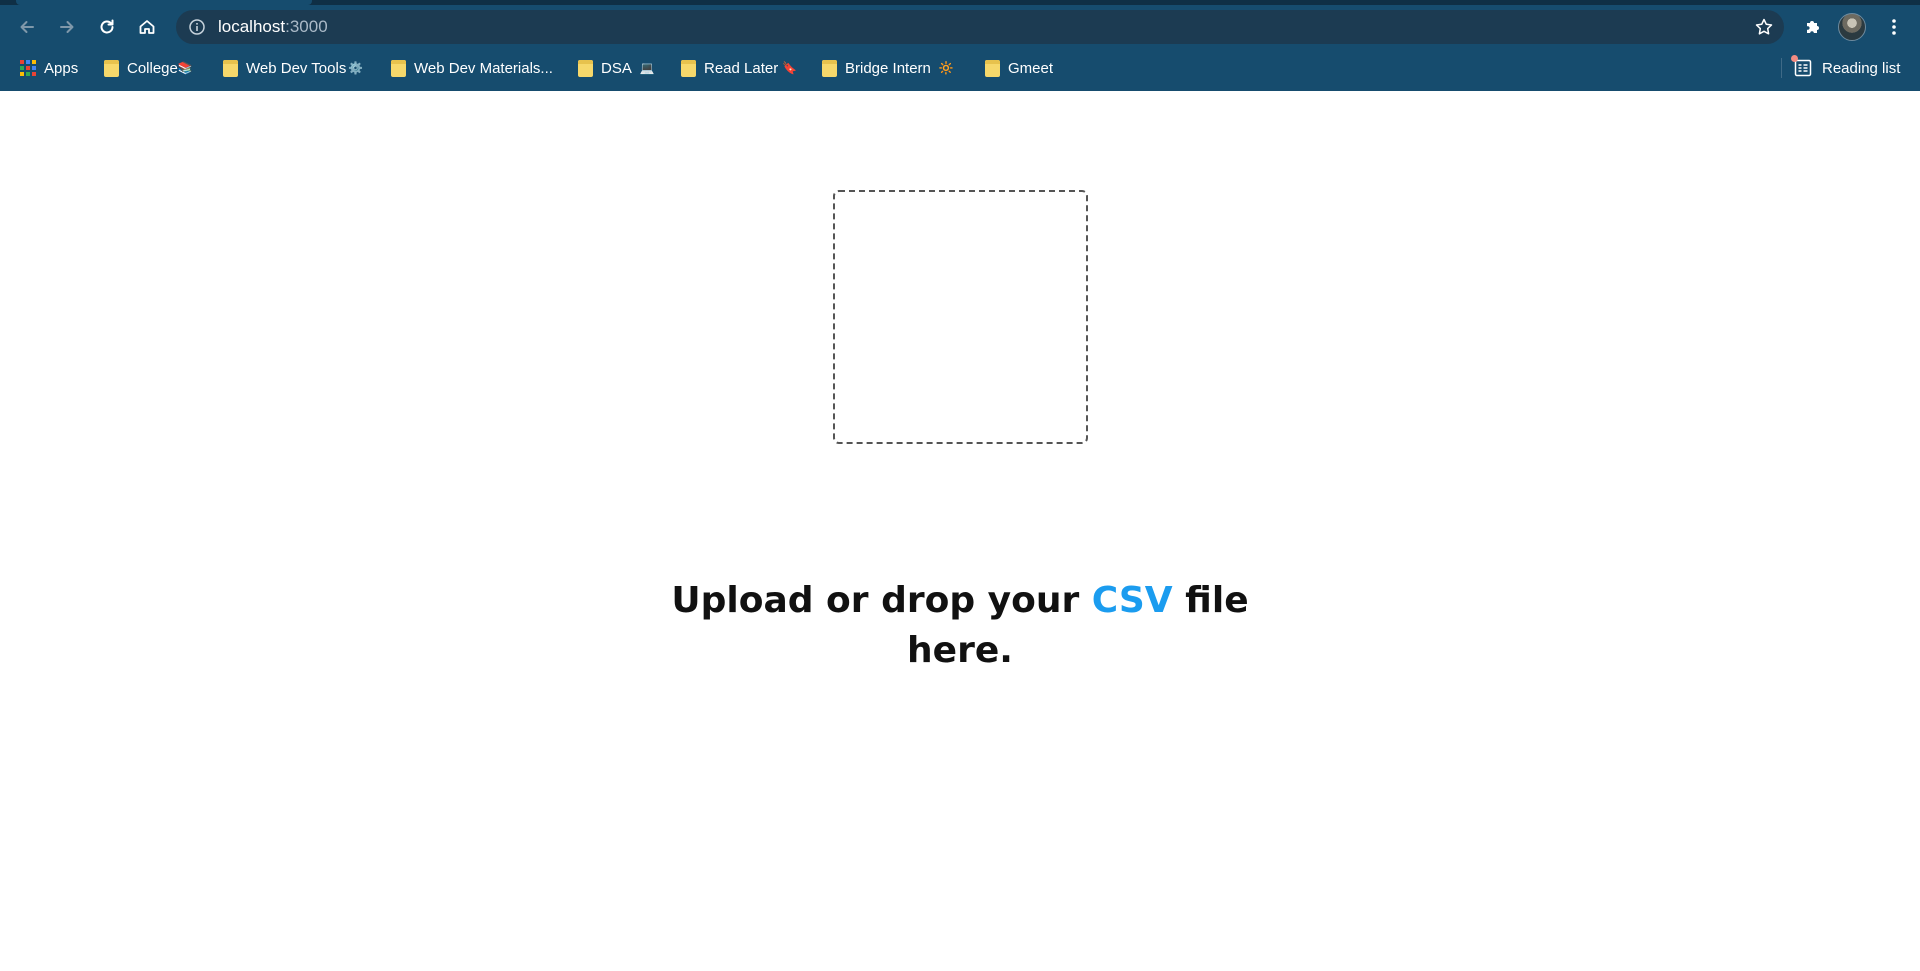 This screenshot has width=1920, height=971. I want to click on browser-menu-button, so click(1894, 27).